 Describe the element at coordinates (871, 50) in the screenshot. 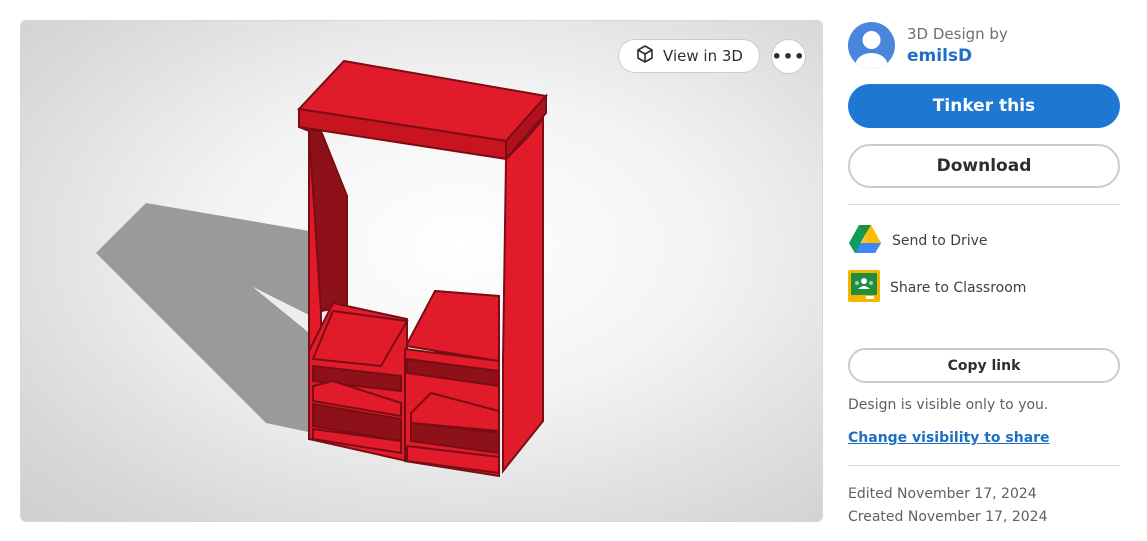

I see `user-avatar-icon` at that location.